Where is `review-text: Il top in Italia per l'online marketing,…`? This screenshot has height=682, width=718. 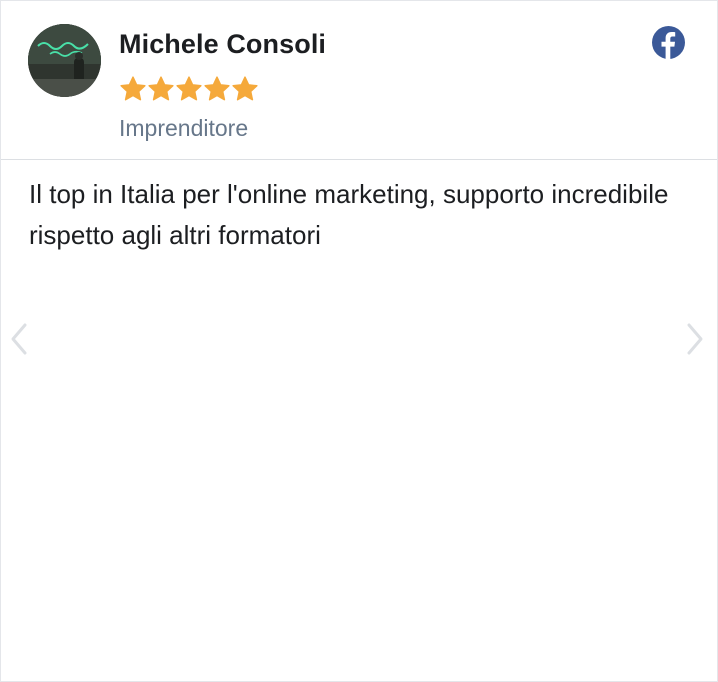 review-text: Il top in Italia per l'online marketing,… is located at coordinates (349, 214).